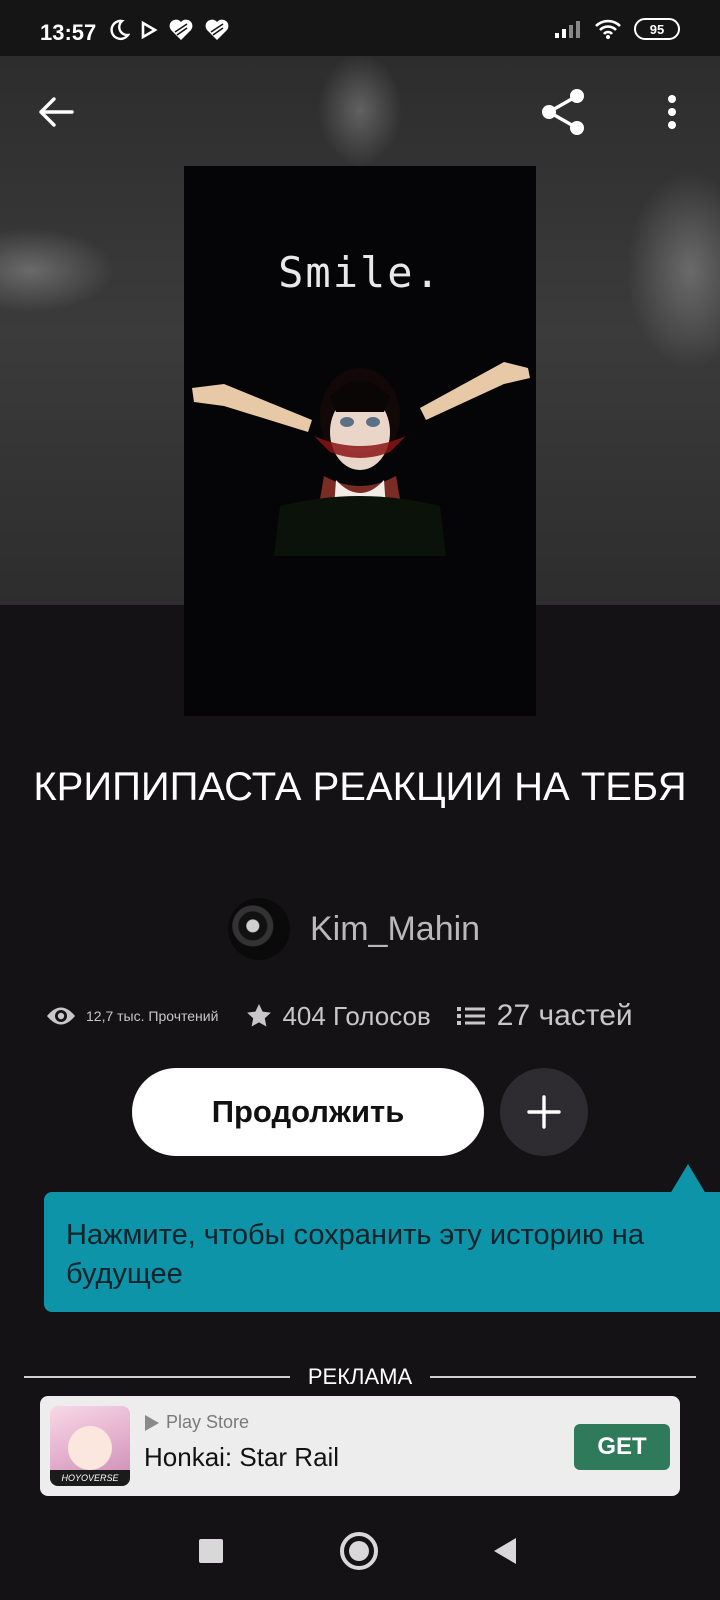 The height and width of the screenshot is (1600, 720). I want to click on reads-count: 12,7 тыс. Прочтений, so click(152, 1016).